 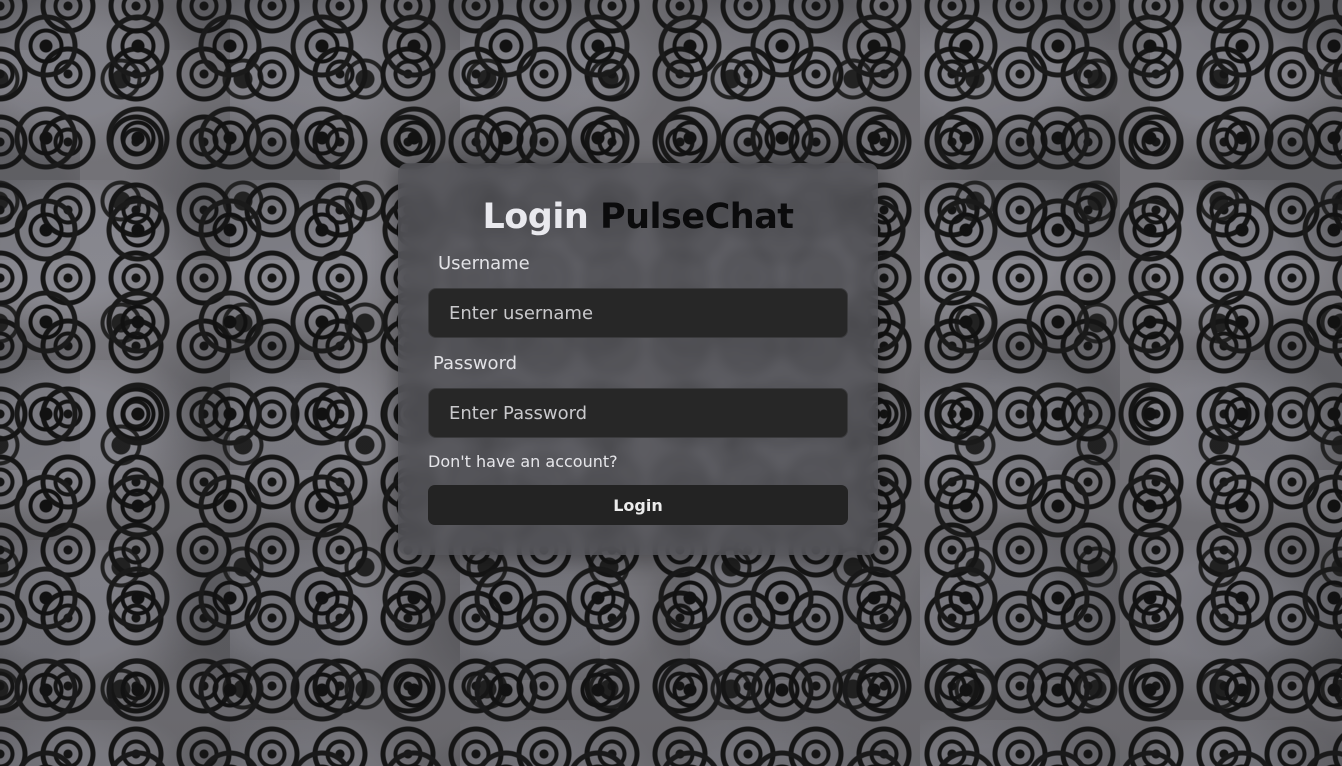 What do you see at coordinates (475, 363) in the screenshot?
I see `password-label: Password` at bounding box center [475, 363].